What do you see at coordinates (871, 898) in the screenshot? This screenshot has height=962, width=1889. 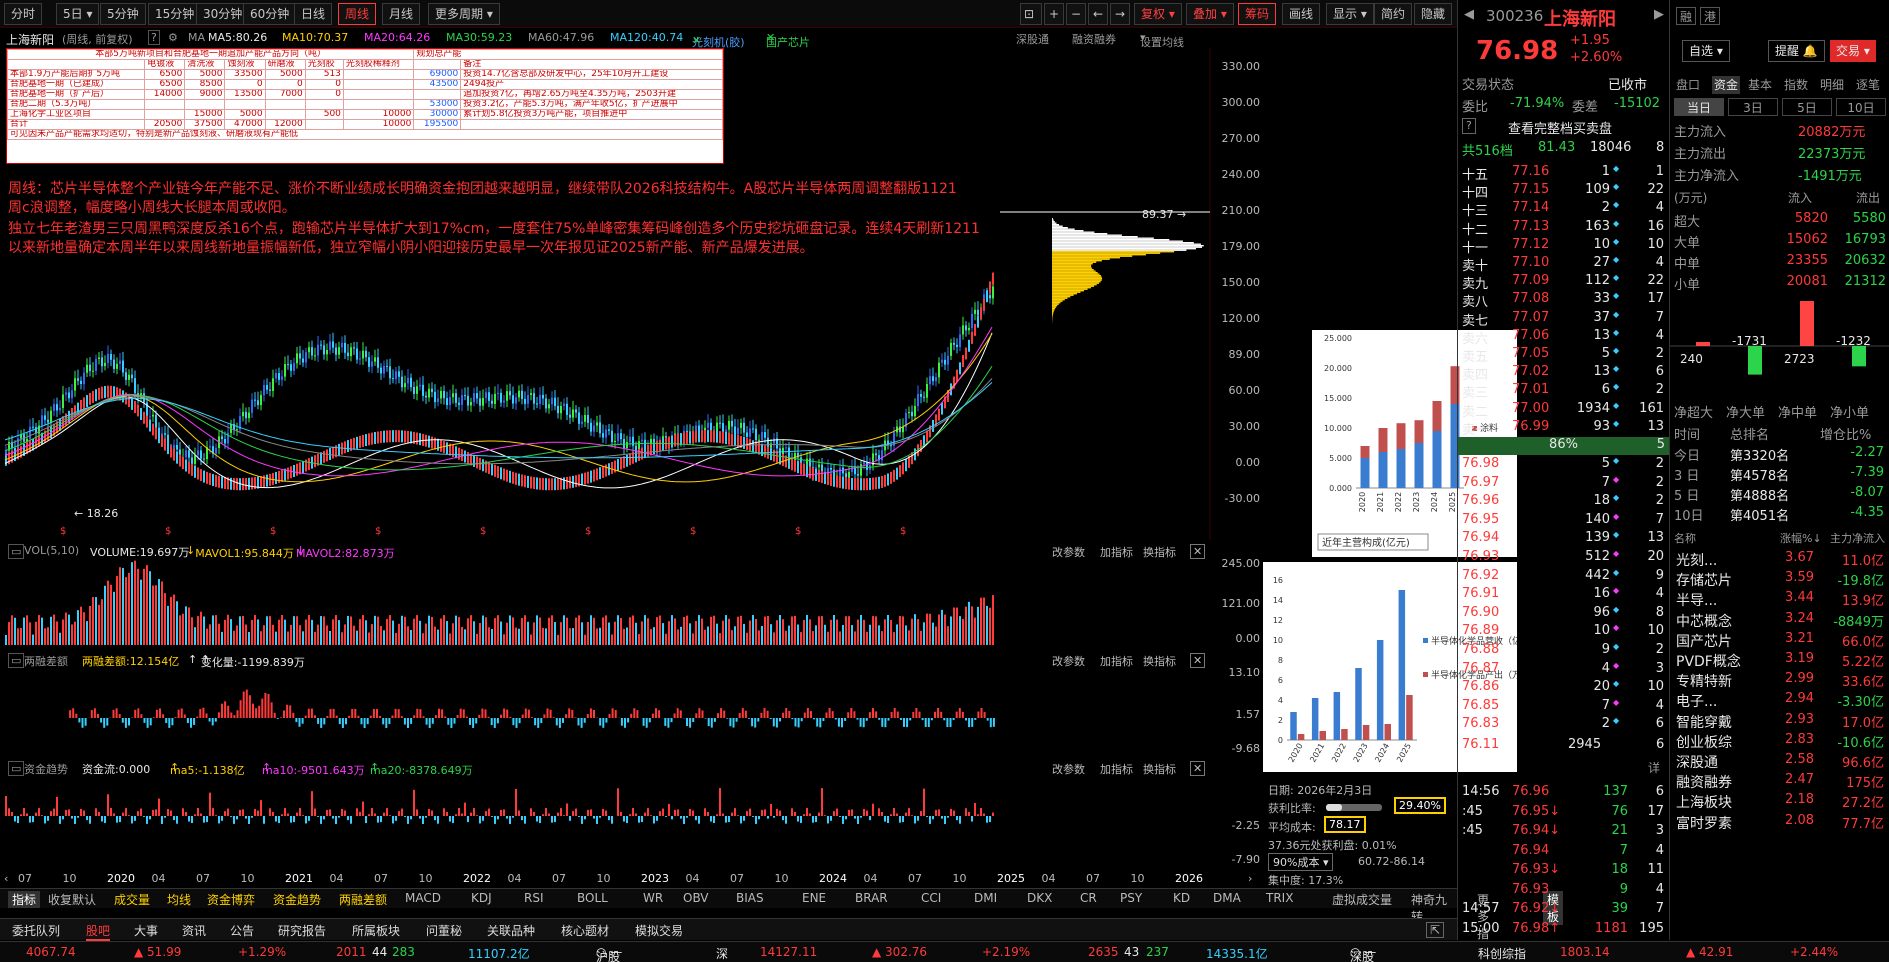 I see `indicator-tab: BRAR` at bounding box center [871, 898].